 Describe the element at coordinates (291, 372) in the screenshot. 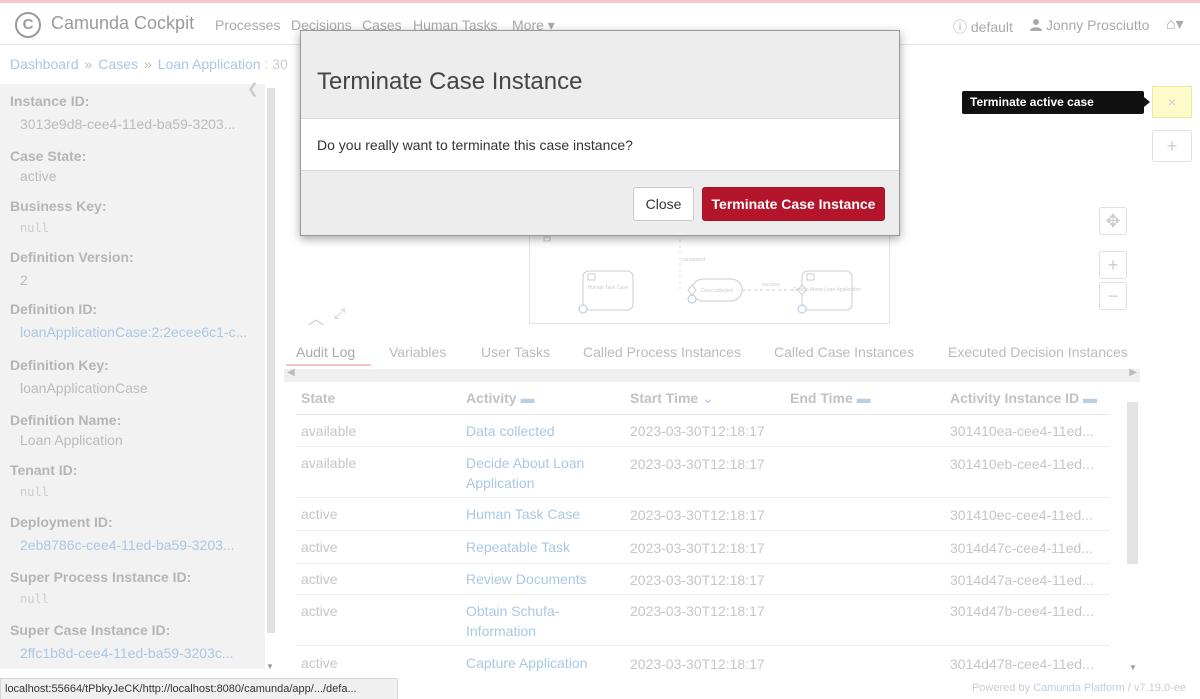

I see `scroll-left-arrow-icon: ◀` at that location.